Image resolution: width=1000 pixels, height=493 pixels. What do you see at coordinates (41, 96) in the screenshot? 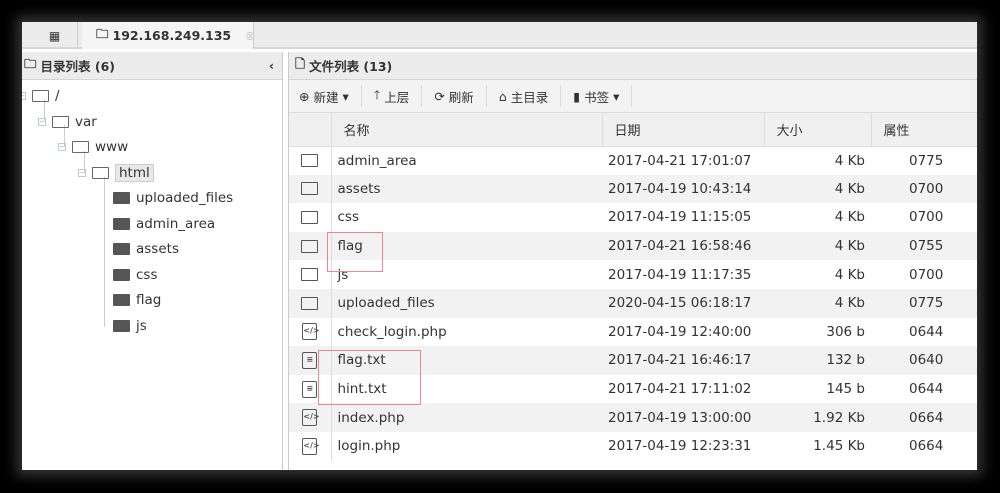
I see `tree-node-root: −/` at bounding box center [41, 96].